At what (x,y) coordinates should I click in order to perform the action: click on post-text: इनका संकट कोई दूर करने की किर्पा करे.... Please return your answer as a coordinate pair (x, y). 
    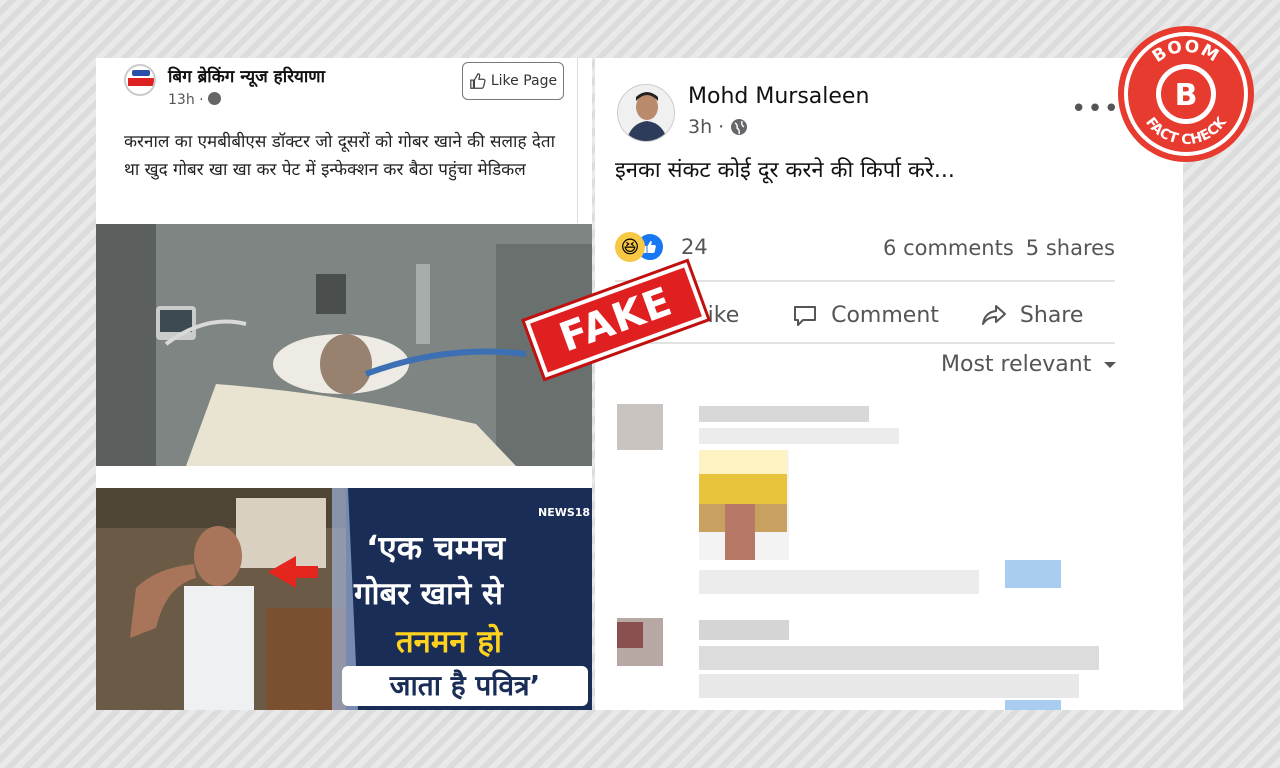
    Looking at the image, I should click on (785, 170).